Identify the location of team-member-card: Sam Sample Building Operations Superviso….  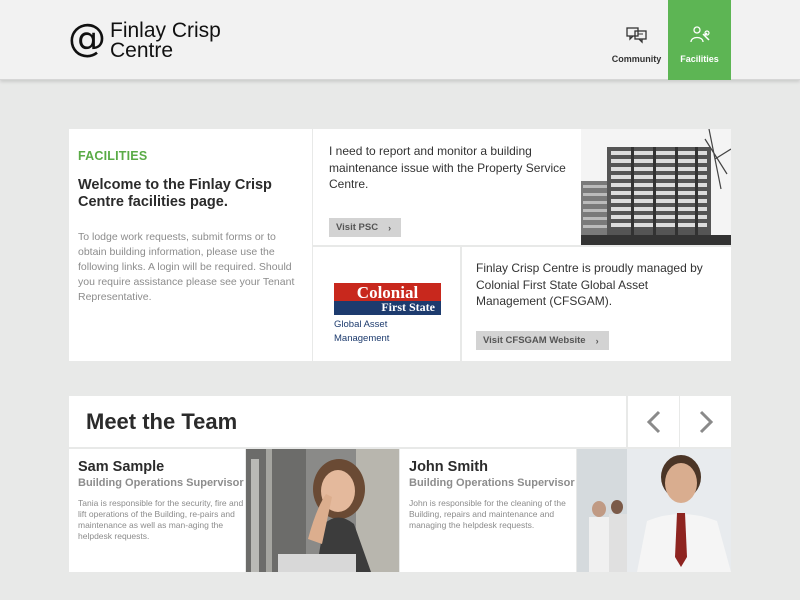
(157, 510).